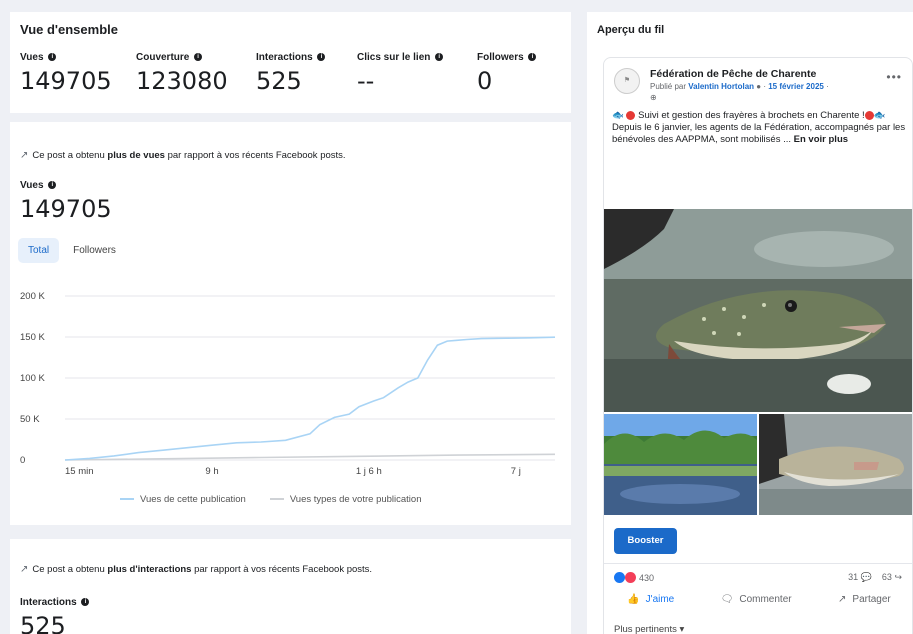 The height and width of the screenshot is (634, 913). Describe the element at coordinates (894, 77) in the screenshot. I see `more-options-icon: •••` at that location.